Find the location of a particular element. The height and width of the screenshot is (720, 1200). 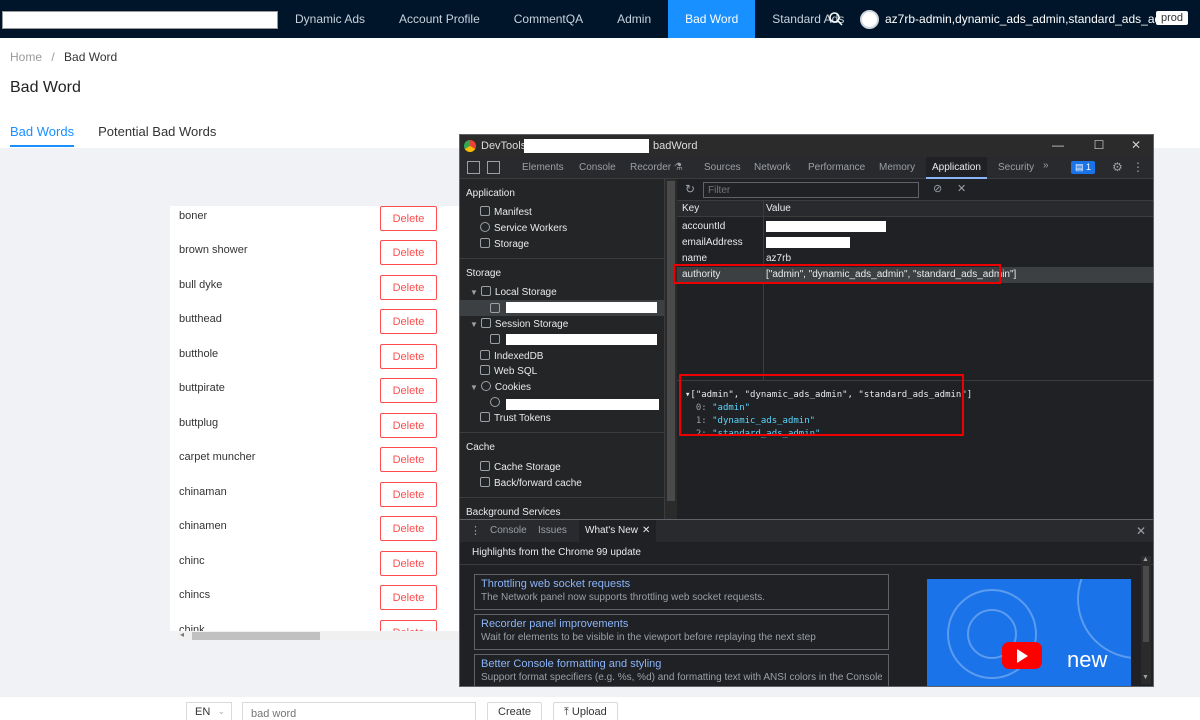

drawer-tab-issues: Issues is located at coordinates (552, 531).